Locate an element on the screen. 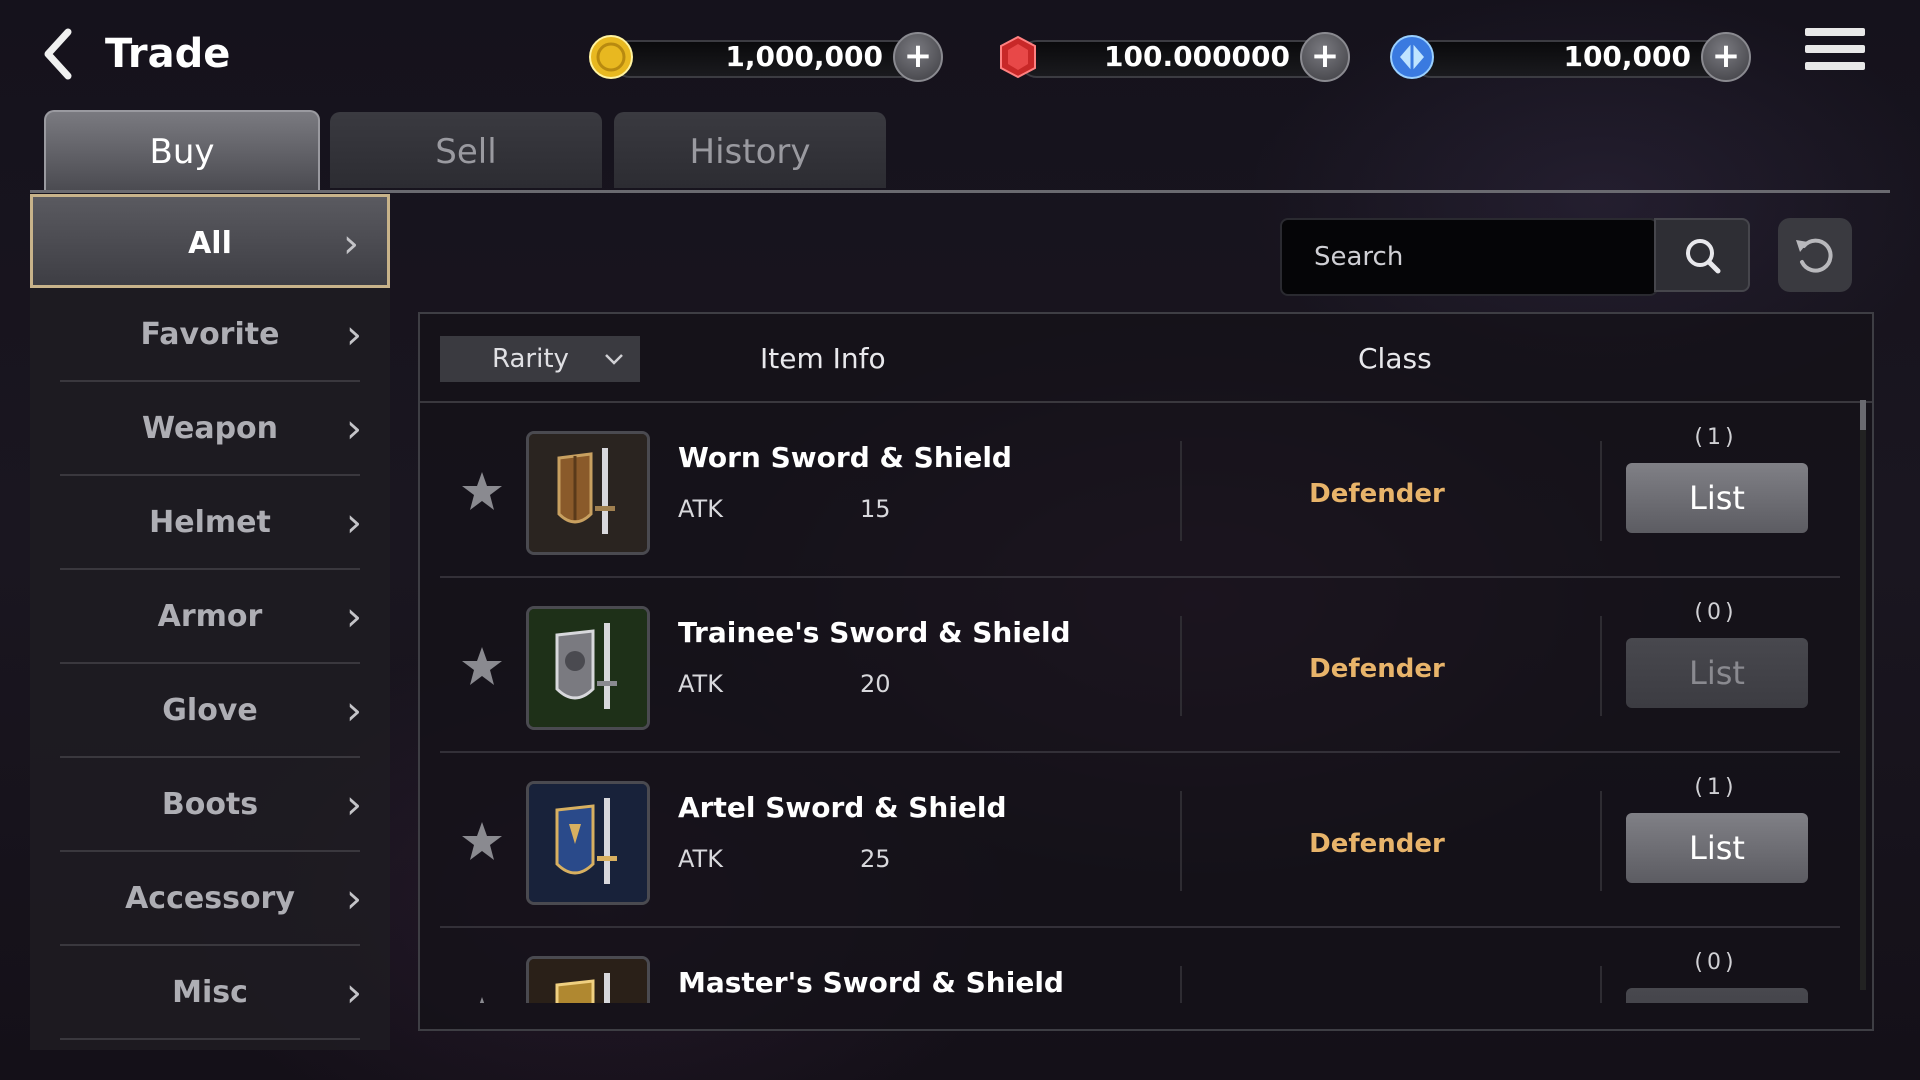 The width and height of the screenshot is (1920, 1080). rarity-label: Rarity is located at coordinates (530, 359).